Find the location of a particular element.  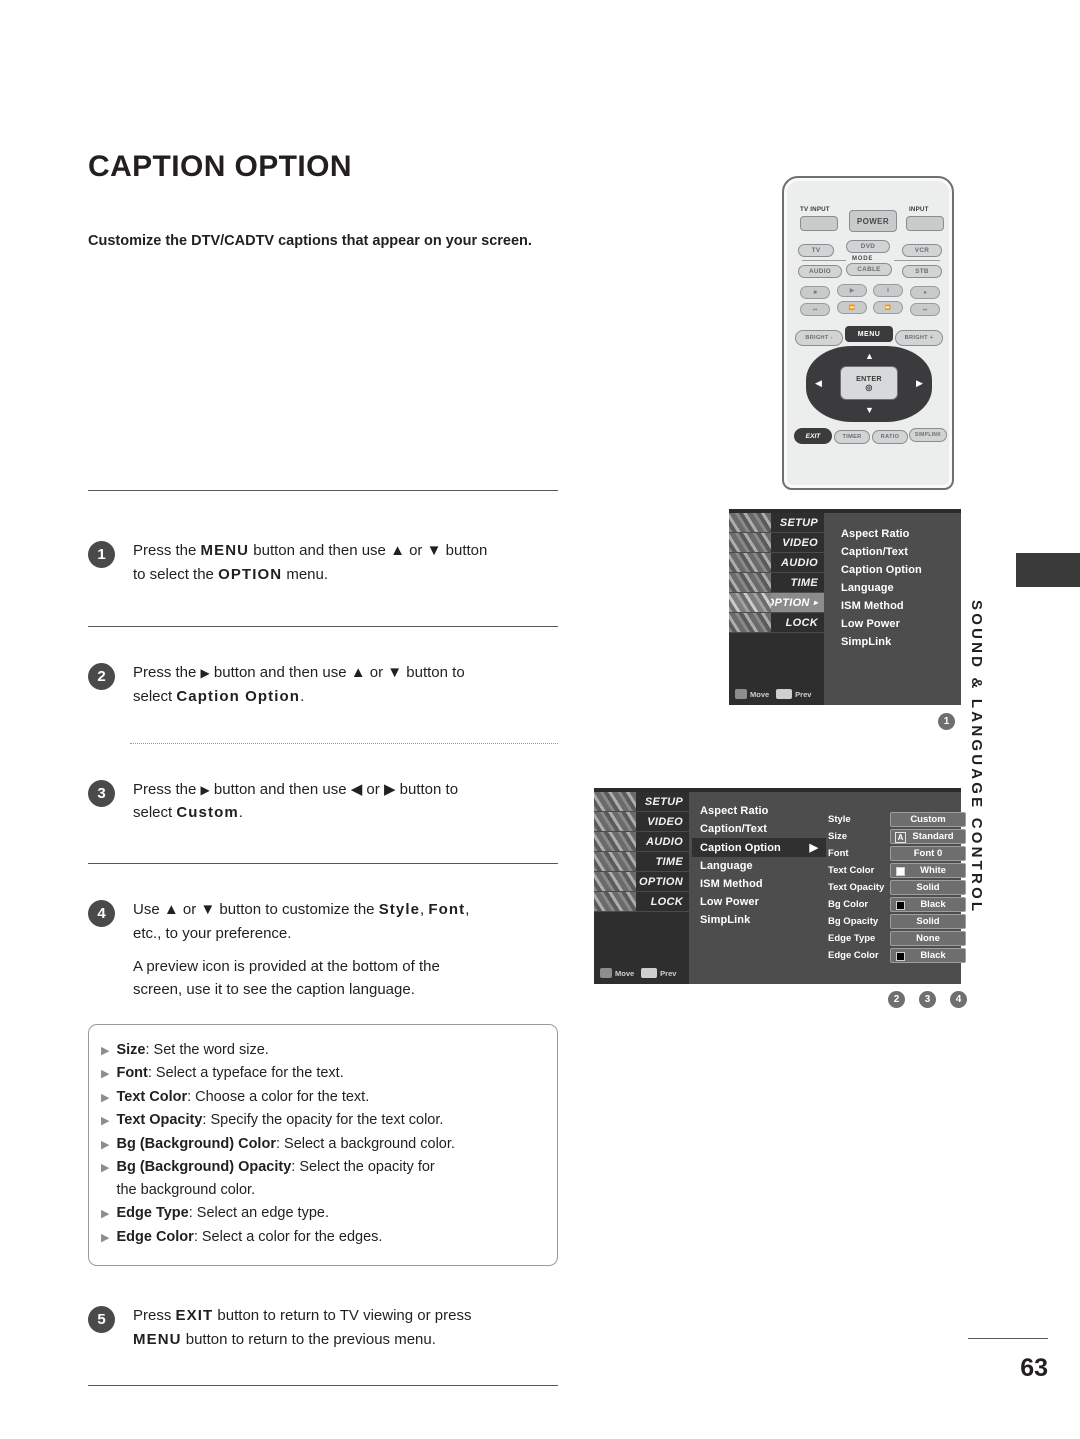

menu-button: MENU is located at coordinates (869, 334).